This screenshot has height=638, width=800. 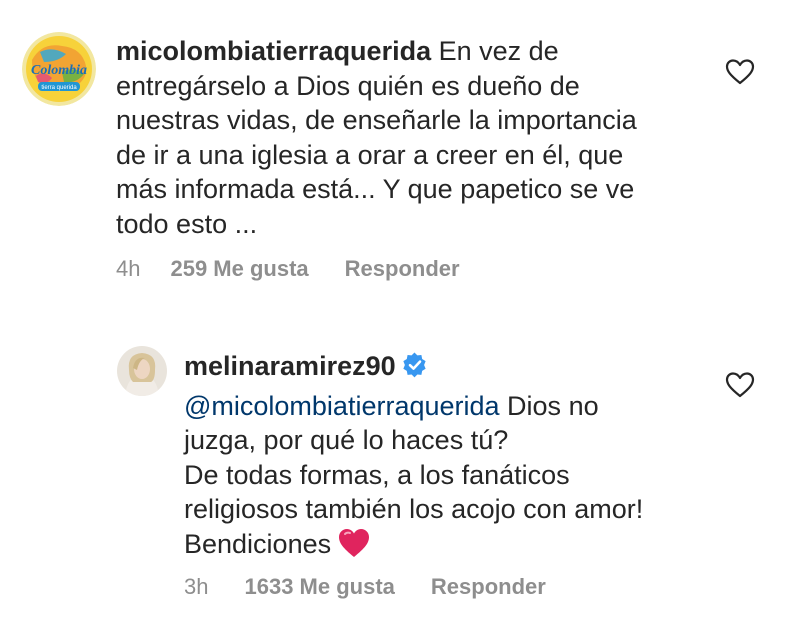 I want to click on colombia-logo-icon: Colombia tierra querida, so click(x=59, y=69).